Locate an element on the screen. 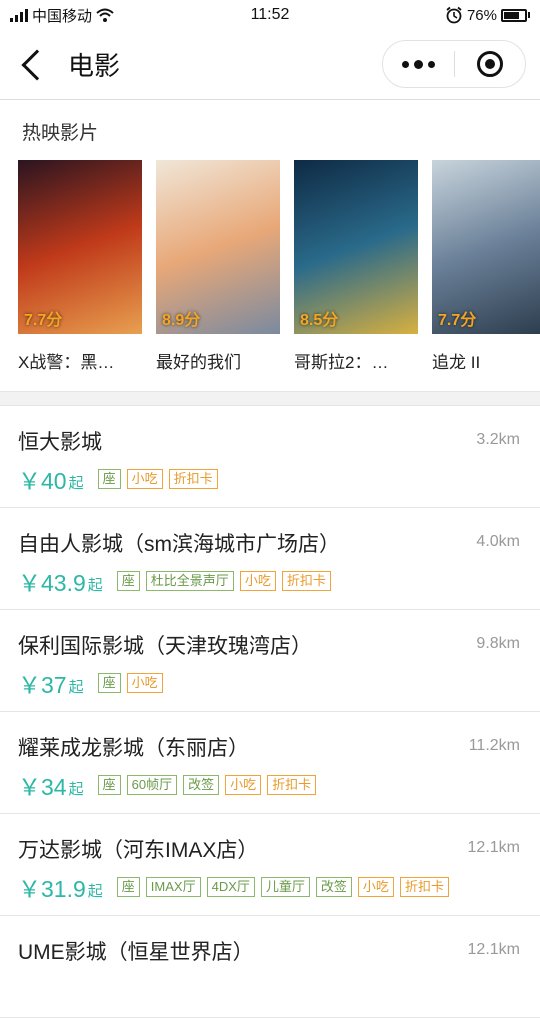 The image size is (540, 1018). cinema-name: 保利国际影城（天津玫瑰湾店） is located at coordinates (165, 646).